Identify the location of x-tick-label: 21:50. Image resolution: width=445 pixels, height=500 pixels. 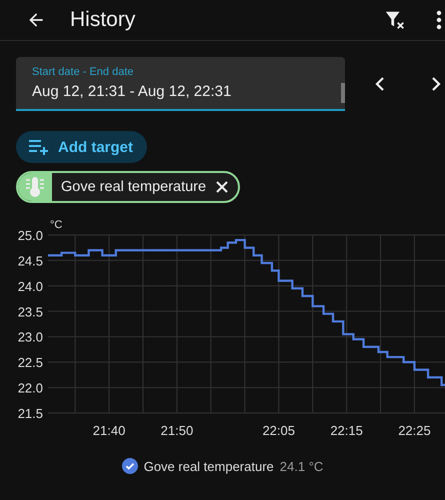
(177, 430).